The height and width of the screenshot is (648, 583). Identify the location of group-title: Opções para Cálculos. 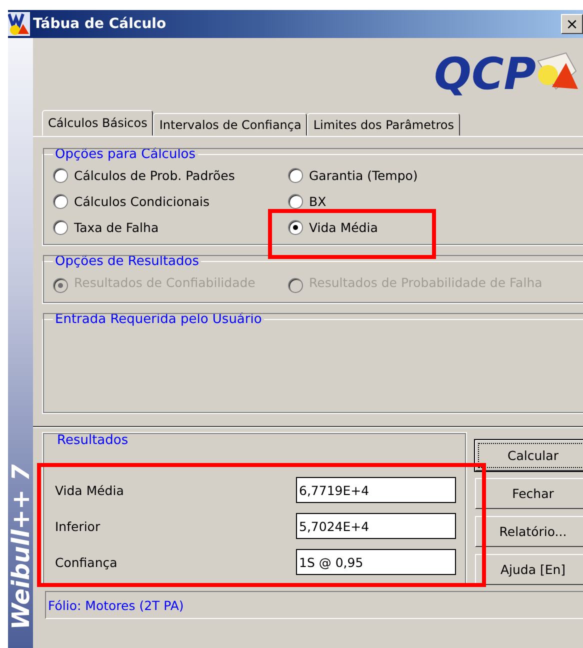
(125, 154).